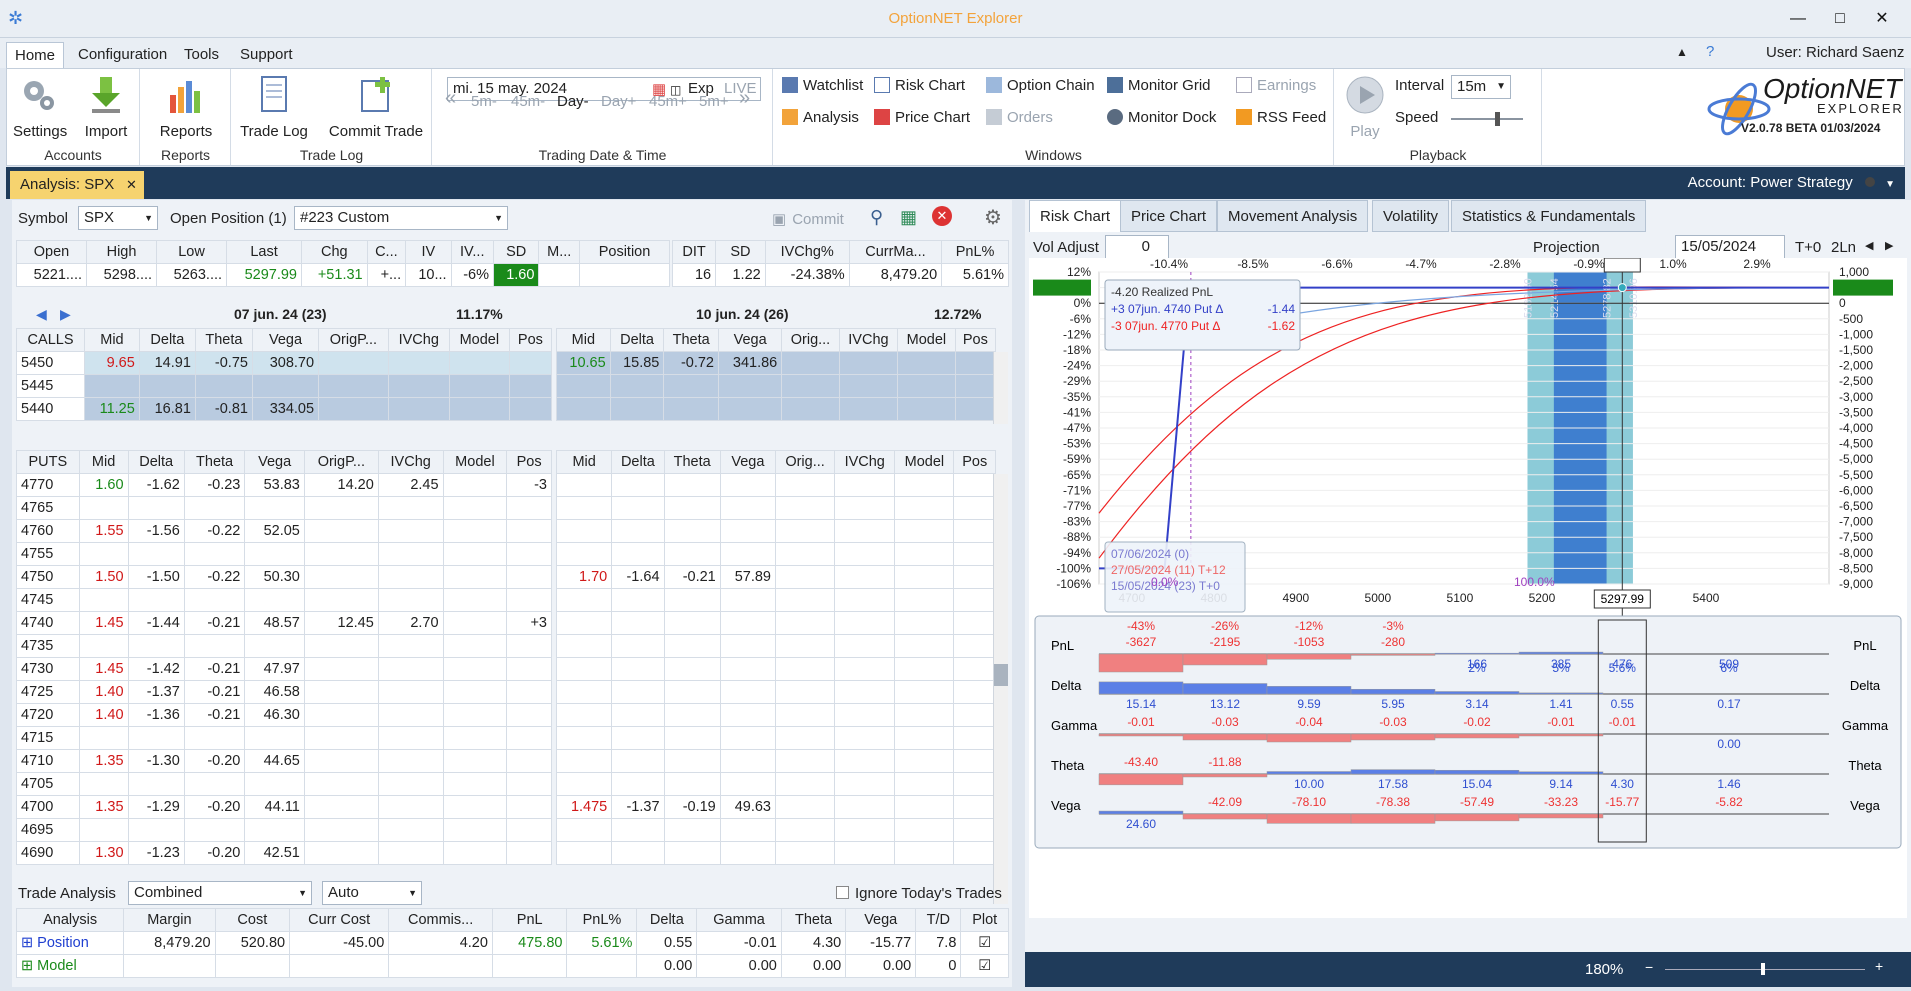 This screenshot has height=991, width=1911. I want to click on export-grid-icon: ▦, so click(908, 217).